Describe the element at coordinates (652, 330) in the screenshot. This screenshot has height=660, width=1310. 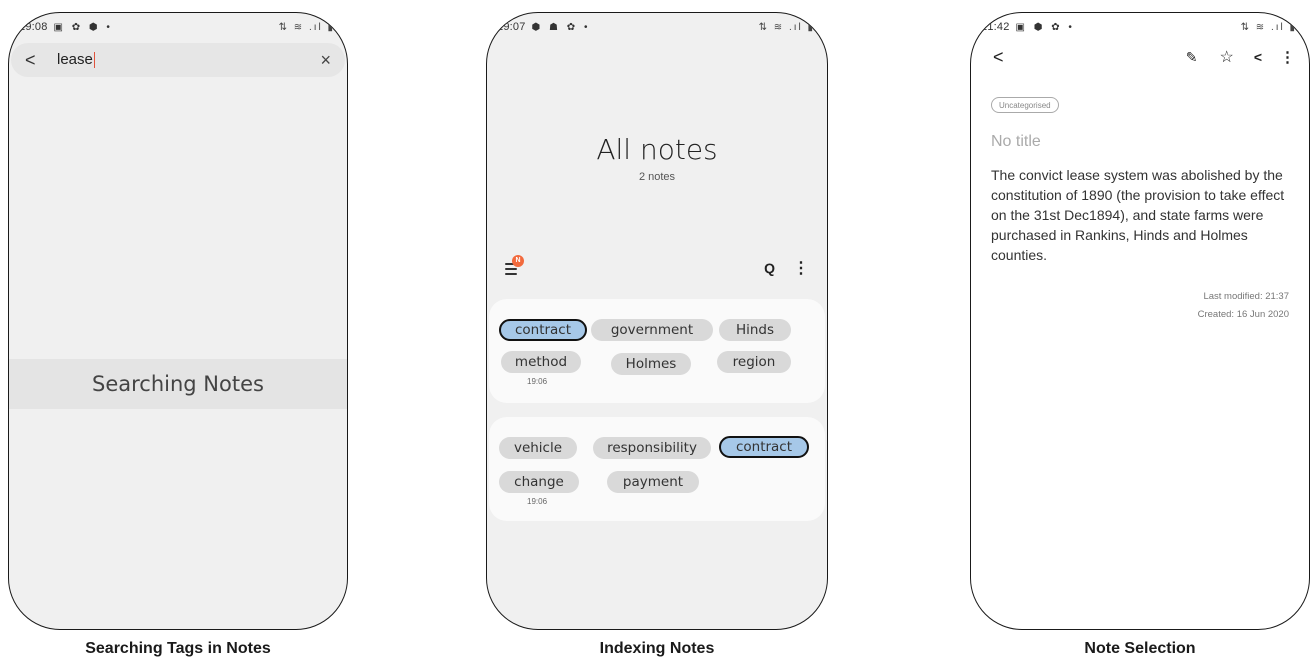
I see `tag-chip: government` at that location.